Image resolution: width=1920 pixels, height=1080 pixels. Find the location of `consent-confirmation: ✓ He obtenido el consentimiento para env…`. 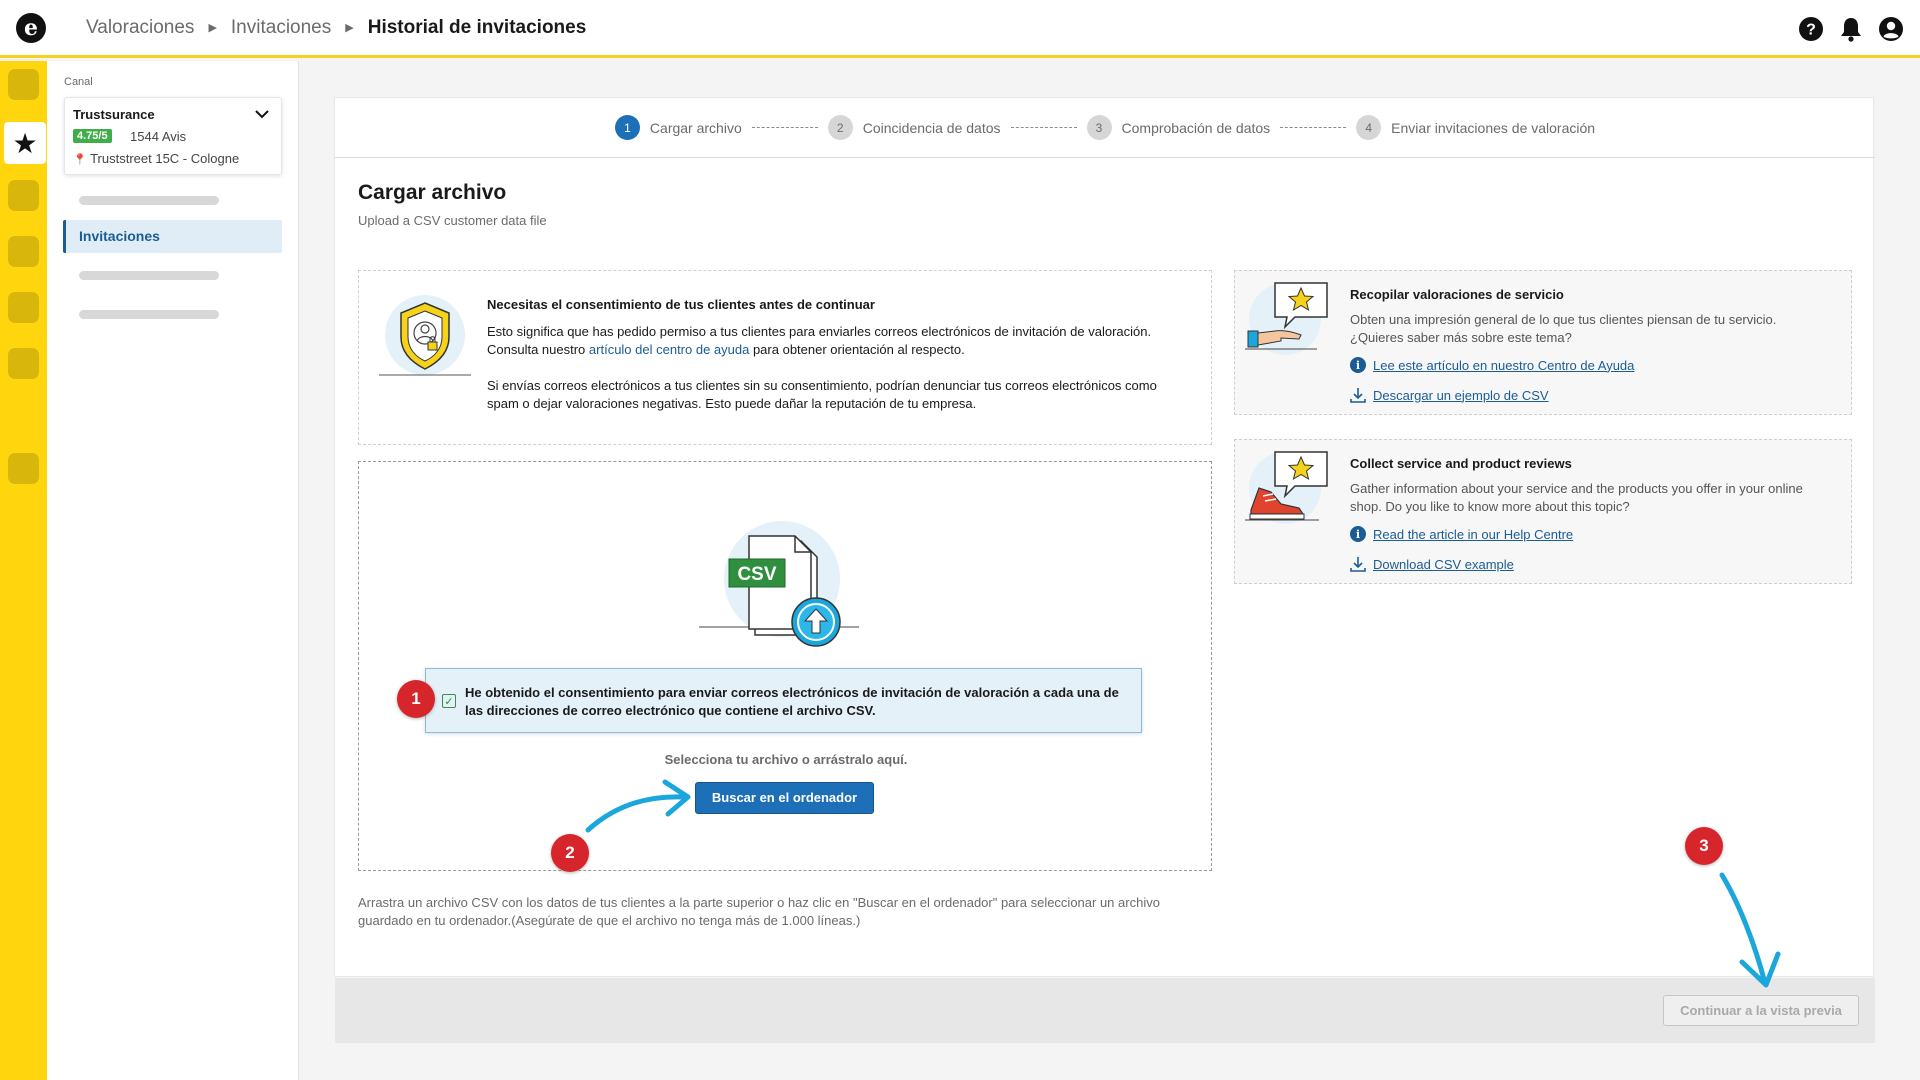

consent-confirmation: ✓ He obtenido el consentimiento para env… is located at coordinates (783, 700).